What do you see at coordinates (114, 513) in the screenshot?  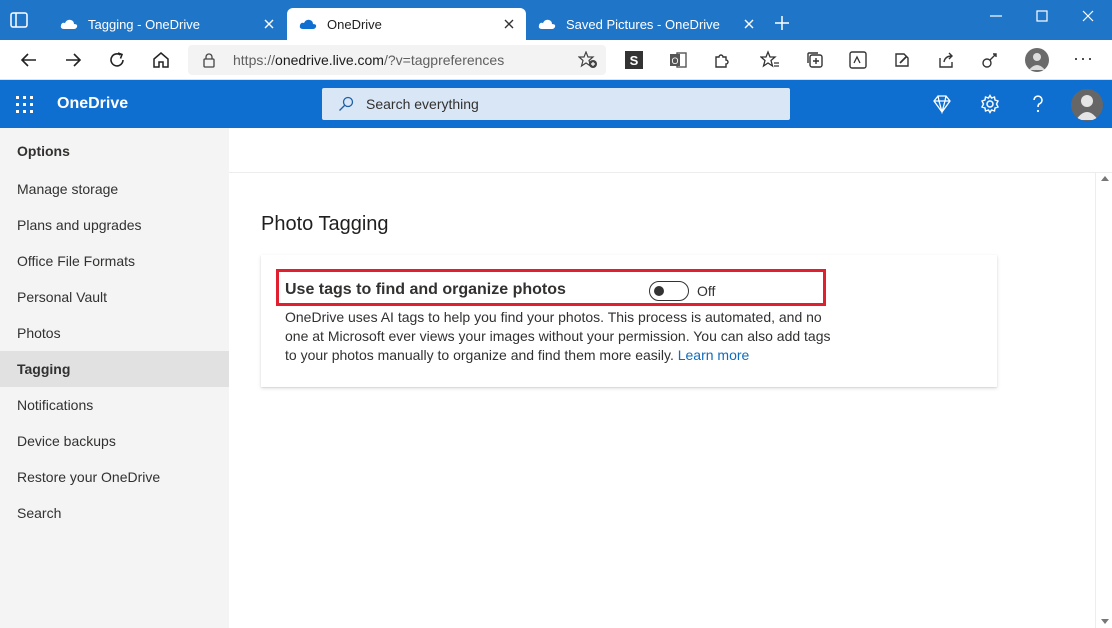 I see `sidebar-item-search: Search` at bounding box center [114, 513].